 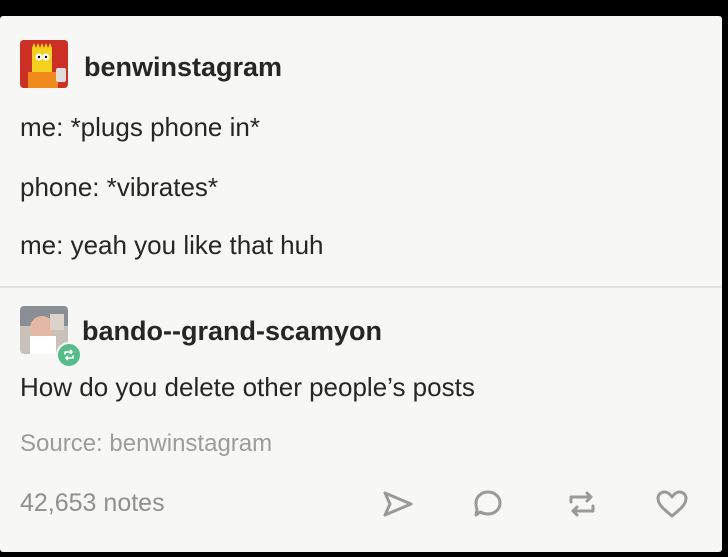 I want to click on reblog-icon, so click(x=582, y=504).